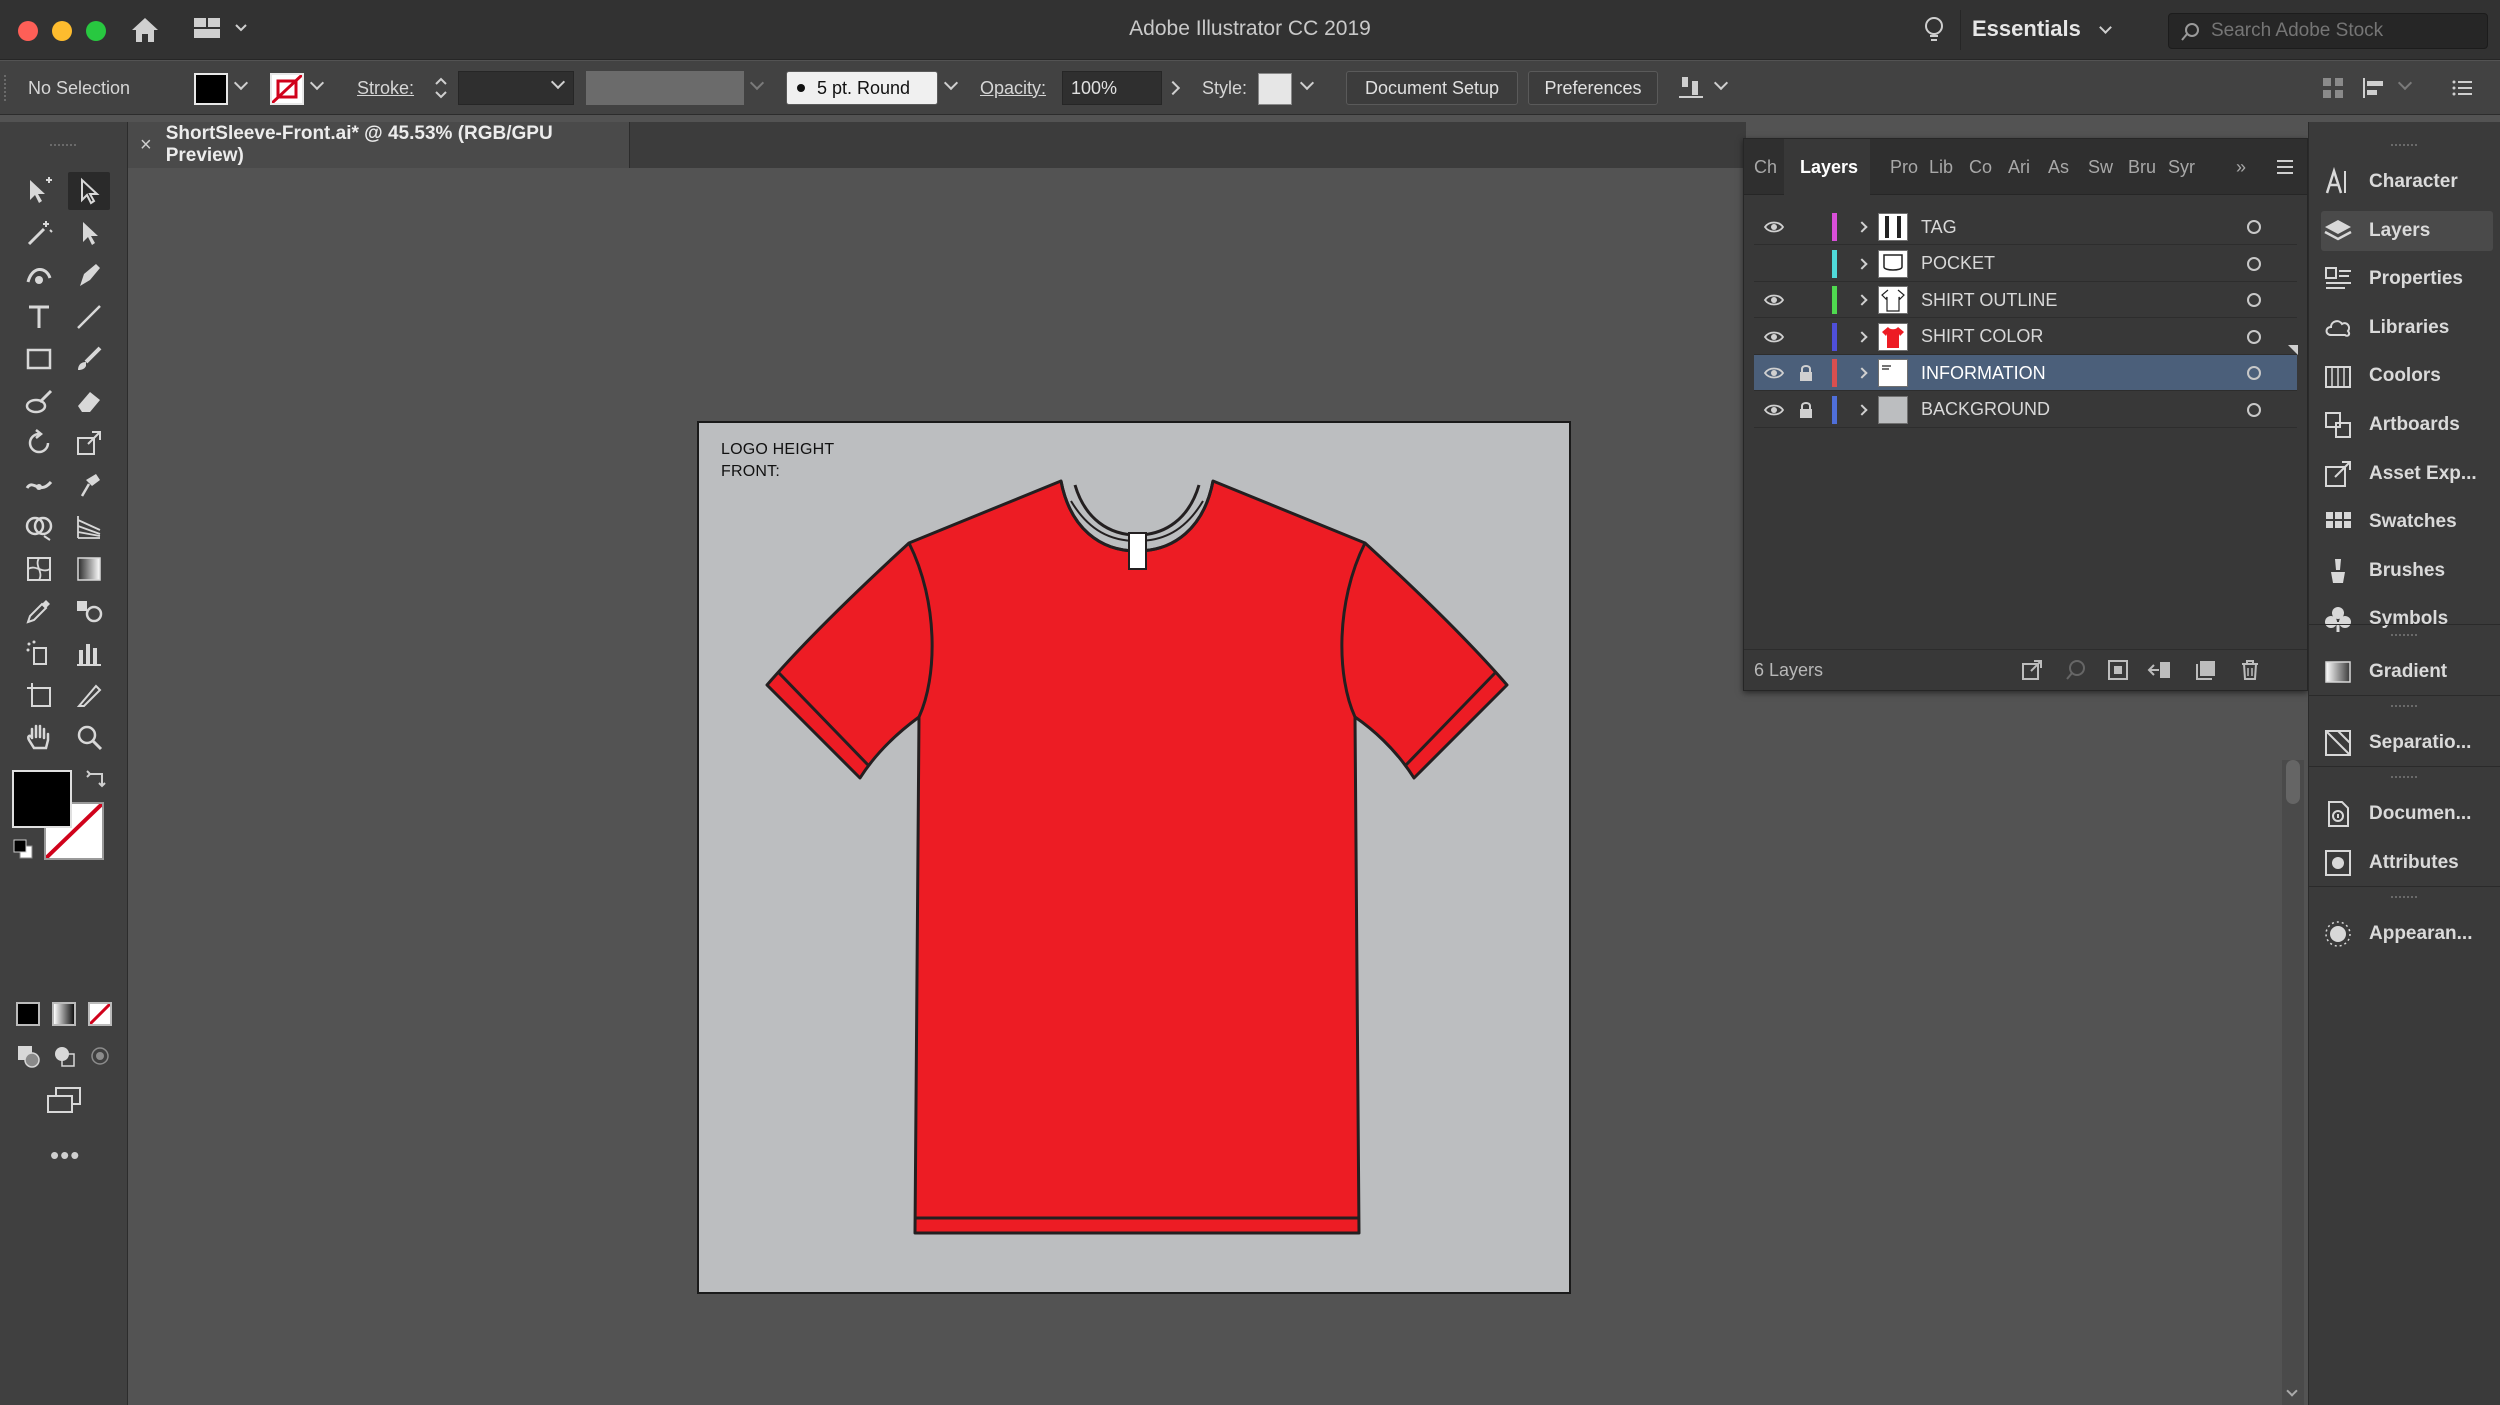  What do you see at coordinates (39, 695) in the screenshot?
I see `artboard-tool-icon` at bounding box center [39, 695].